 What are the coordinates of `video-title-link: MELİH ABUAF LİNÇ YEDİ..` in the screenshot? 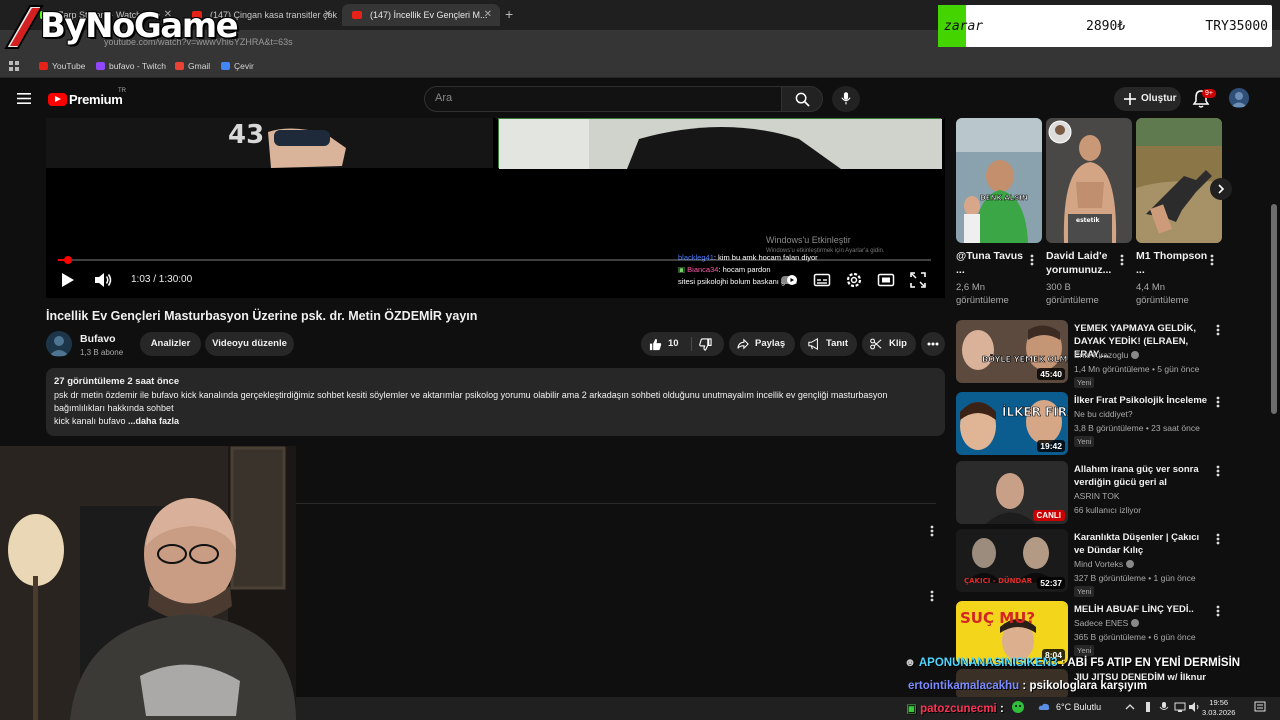 It's located at (1142, 609).